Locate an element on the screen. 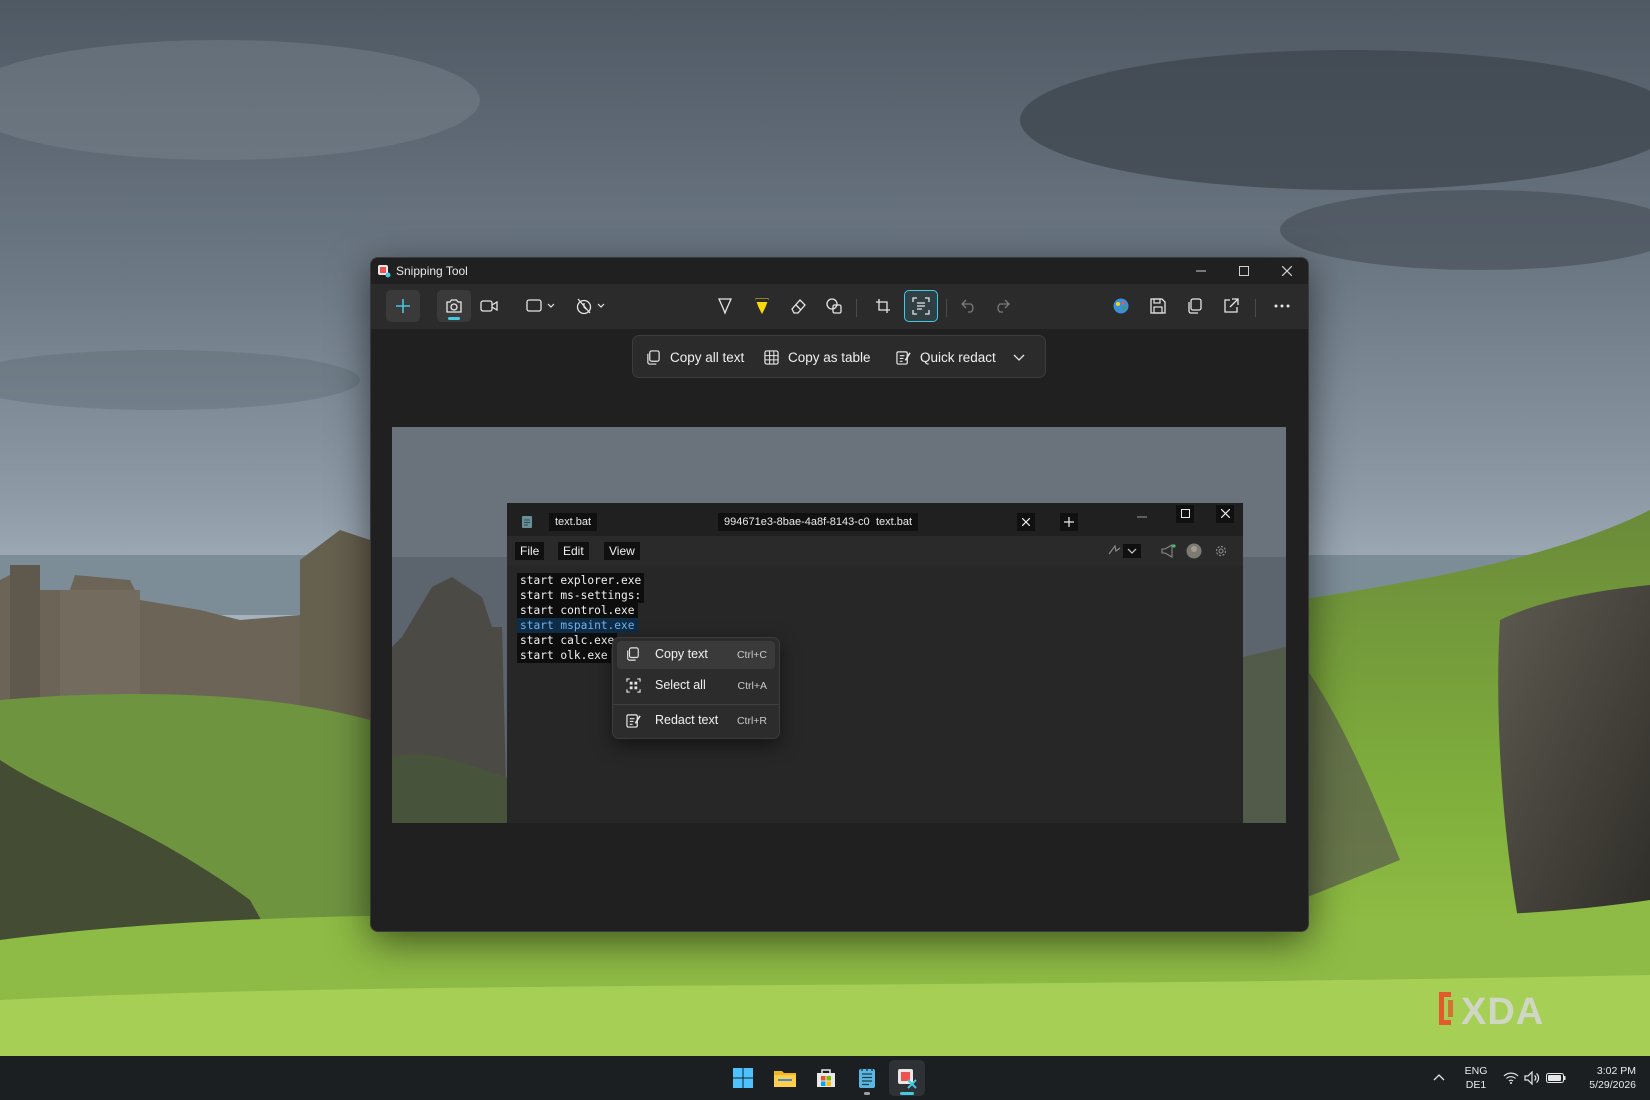  close-button is located at coordinates (1287, 271).